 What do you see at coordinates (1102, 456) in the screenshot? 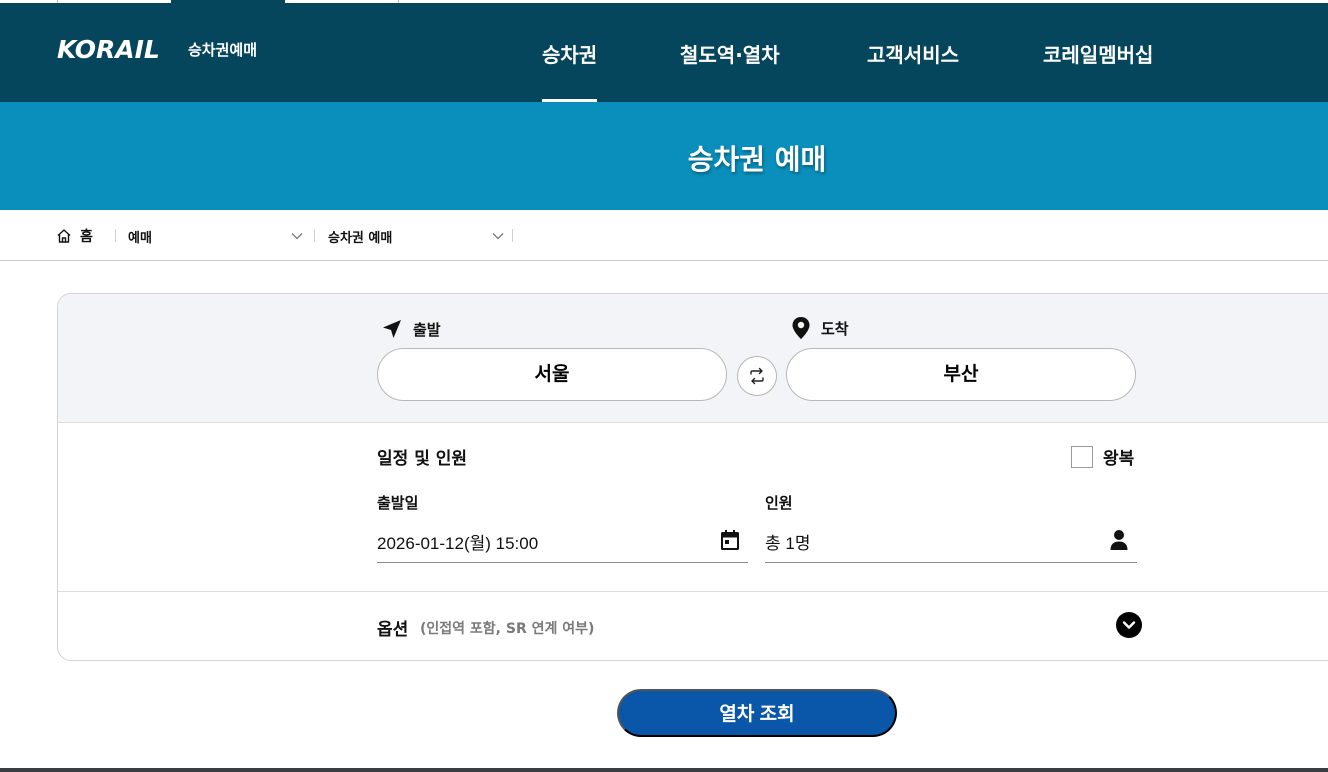
I see `roundtrip-checkbox: 왕복` at bounding box center [1102, 456].